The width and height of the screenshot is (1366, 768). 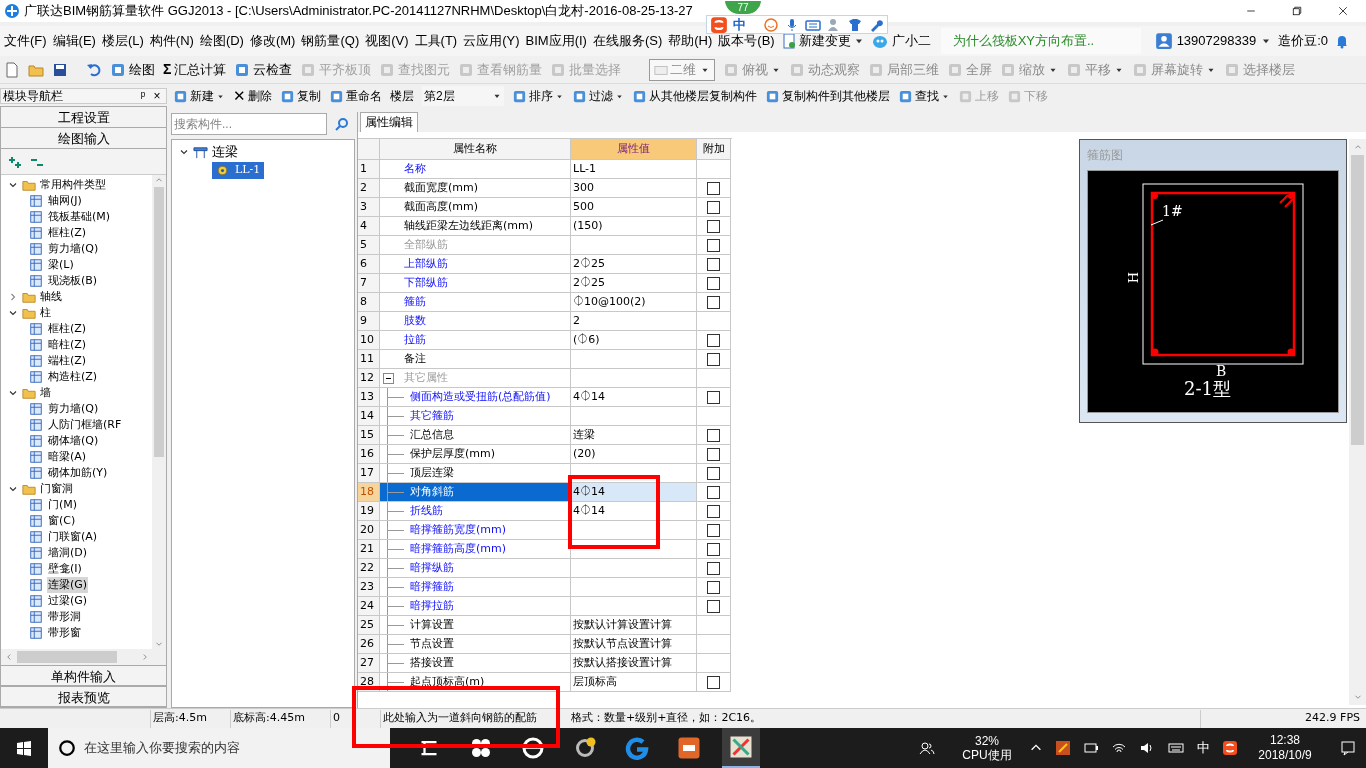 What do you see at coordinates (741, 748) in the screenshot?
I see `taskbar-app` at bounding box center [741, 748].